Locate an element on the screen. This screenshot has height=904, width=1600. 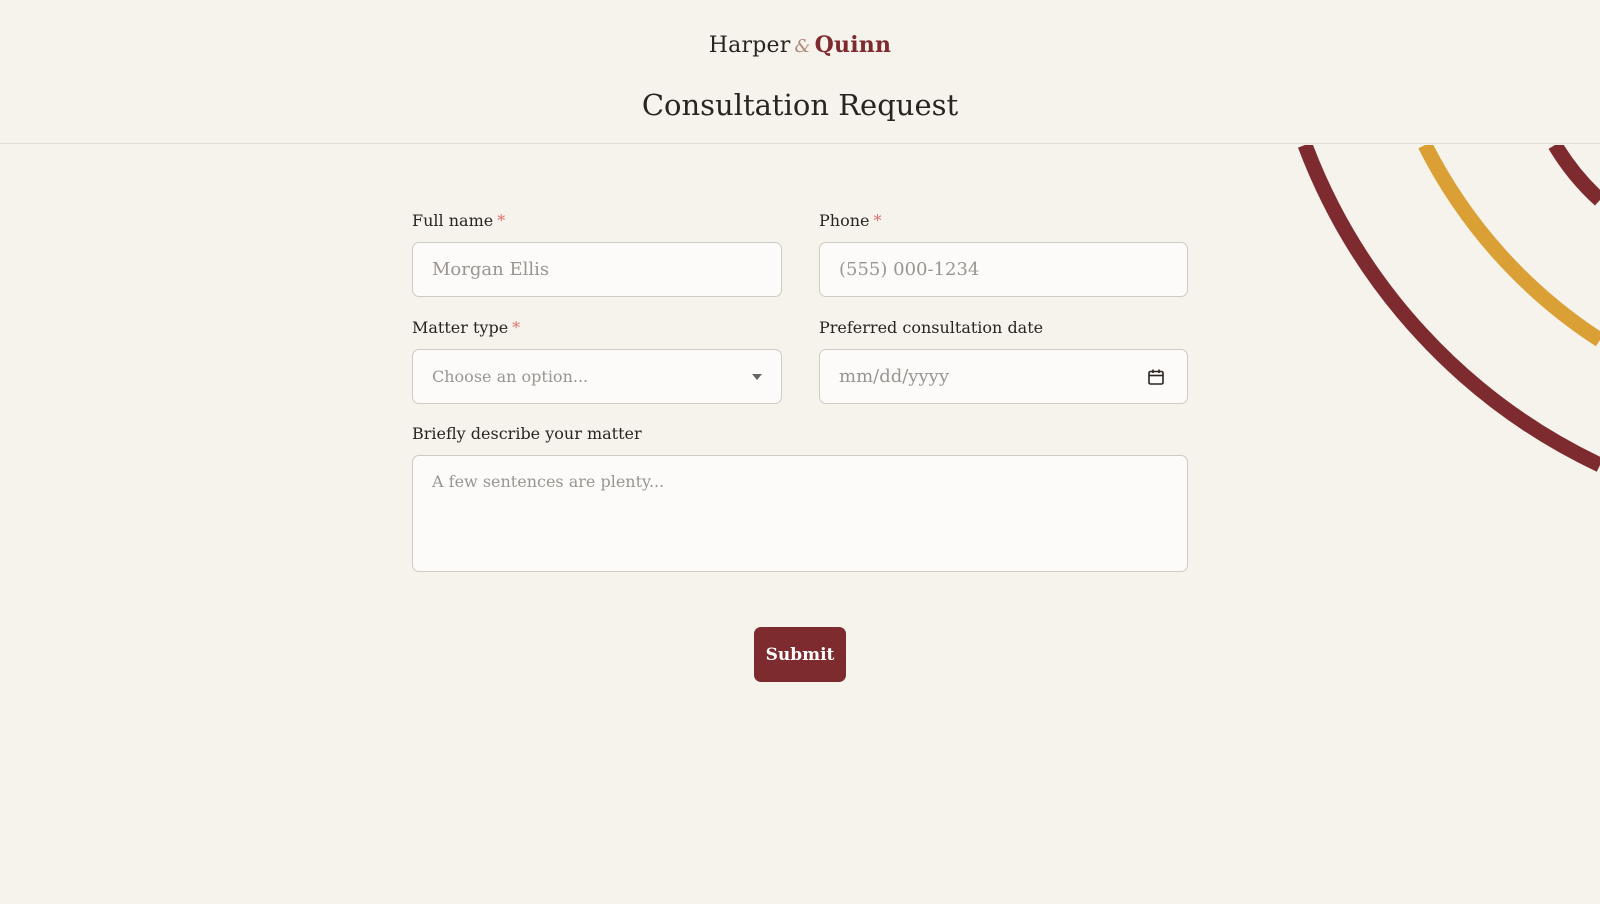
brand-logo: Harper & Quinn is located at coordinates (800, 45).